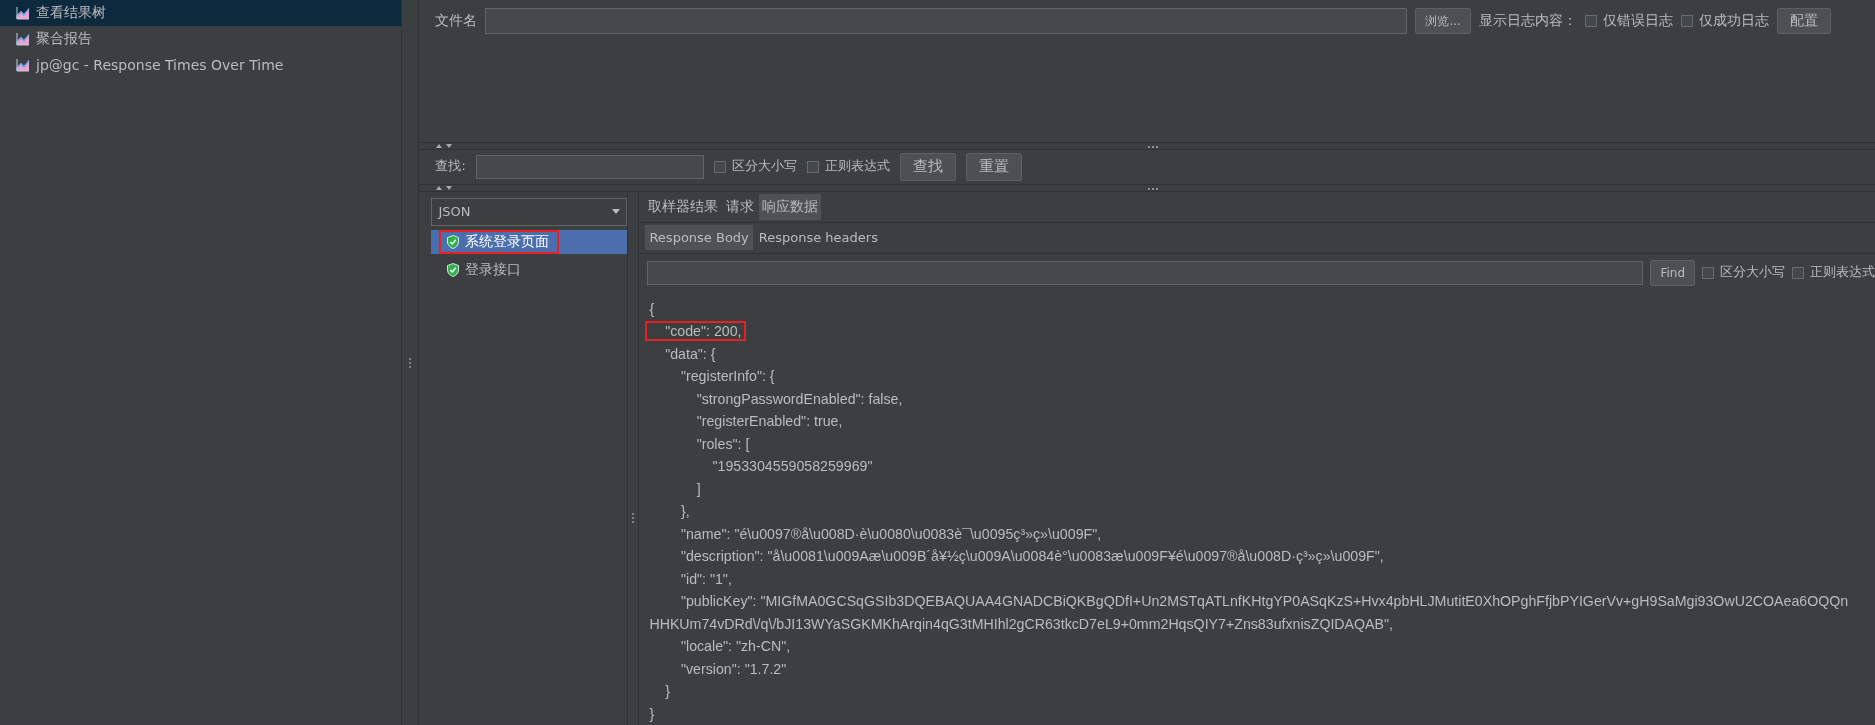  Describe the element at coordinates (723, 444) in the screenshot. I see `json-line: "roles": [` at that location.